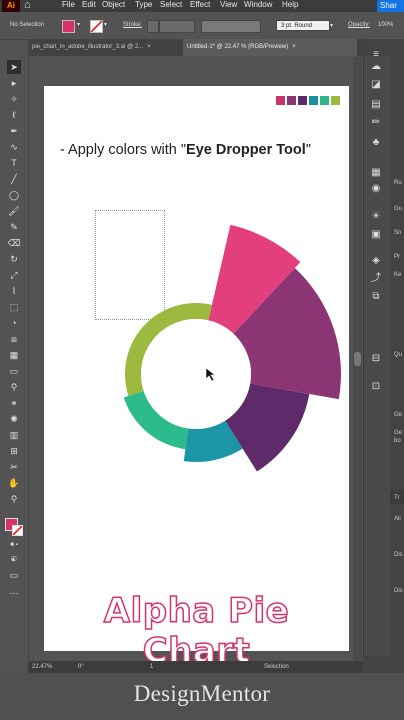 This screenshot has height=720, width=404. Describe the element at coordinates (228, 5) in the screenshot. I see `menu-view: View` at that location.